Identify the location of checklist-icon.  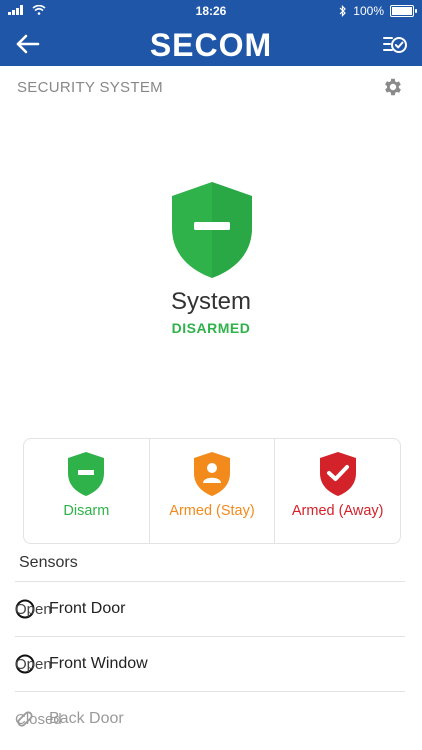
(395, 44).